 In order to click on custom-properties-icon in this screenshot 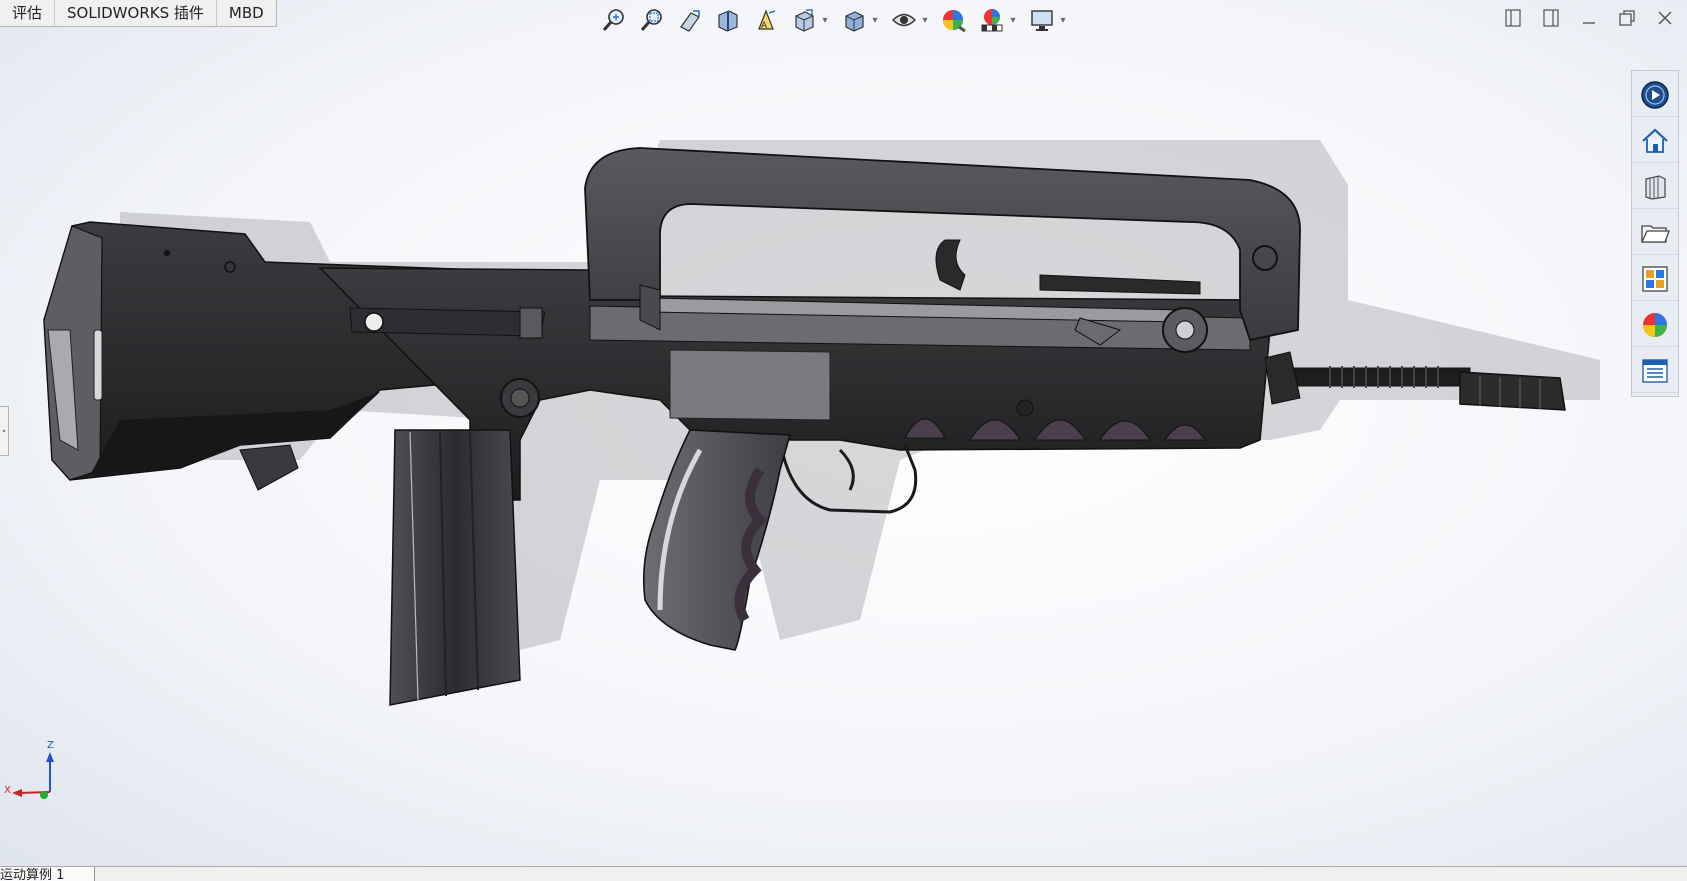, I will do `click(1655, 371)`.